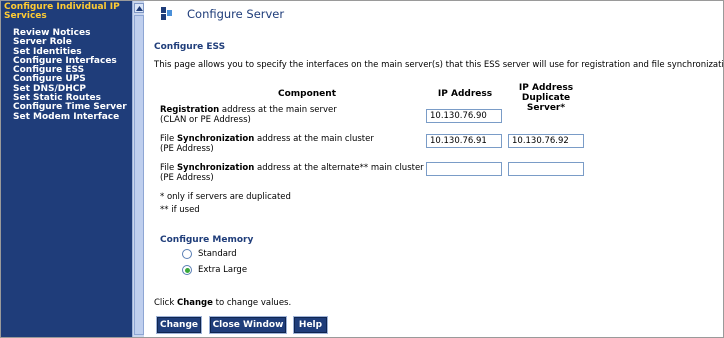 The height and width of the screenshot is (338, 724). I want to click on sync-alternate-ip-field, so click(464, 169).